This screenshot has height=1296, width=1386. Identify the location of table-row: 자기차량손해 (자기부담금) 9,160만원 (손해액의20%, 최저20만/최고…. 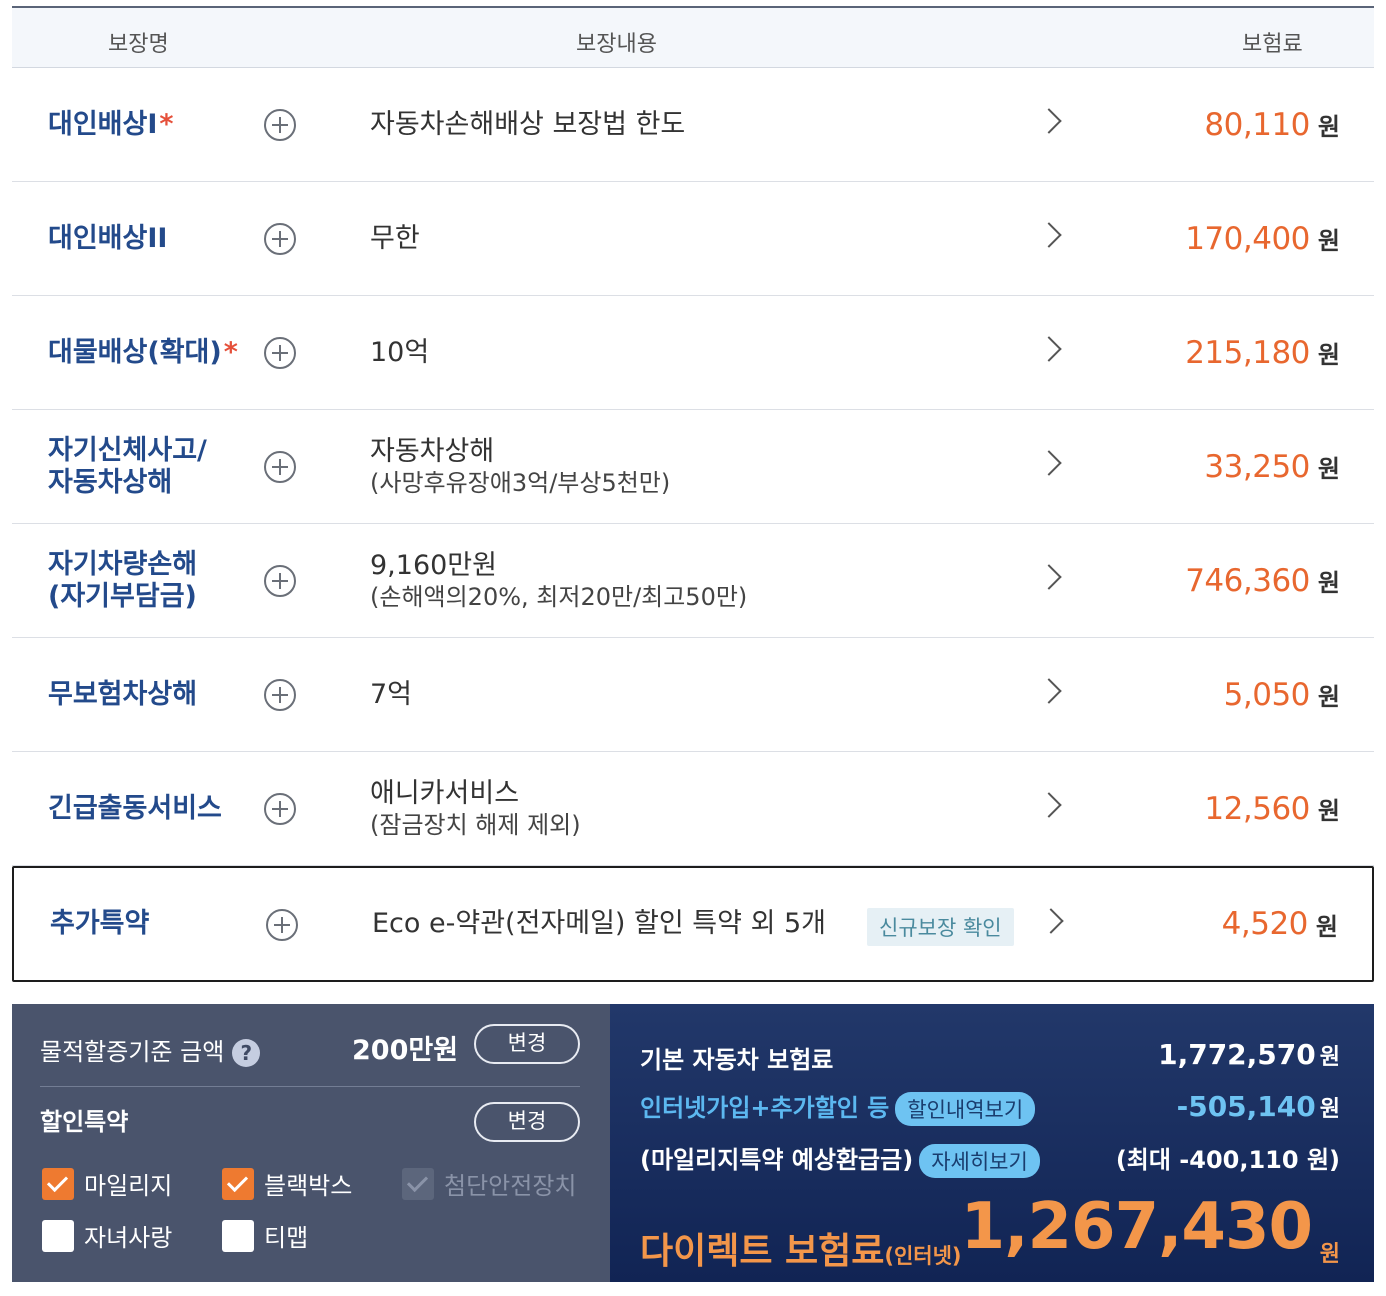
(693, 581).